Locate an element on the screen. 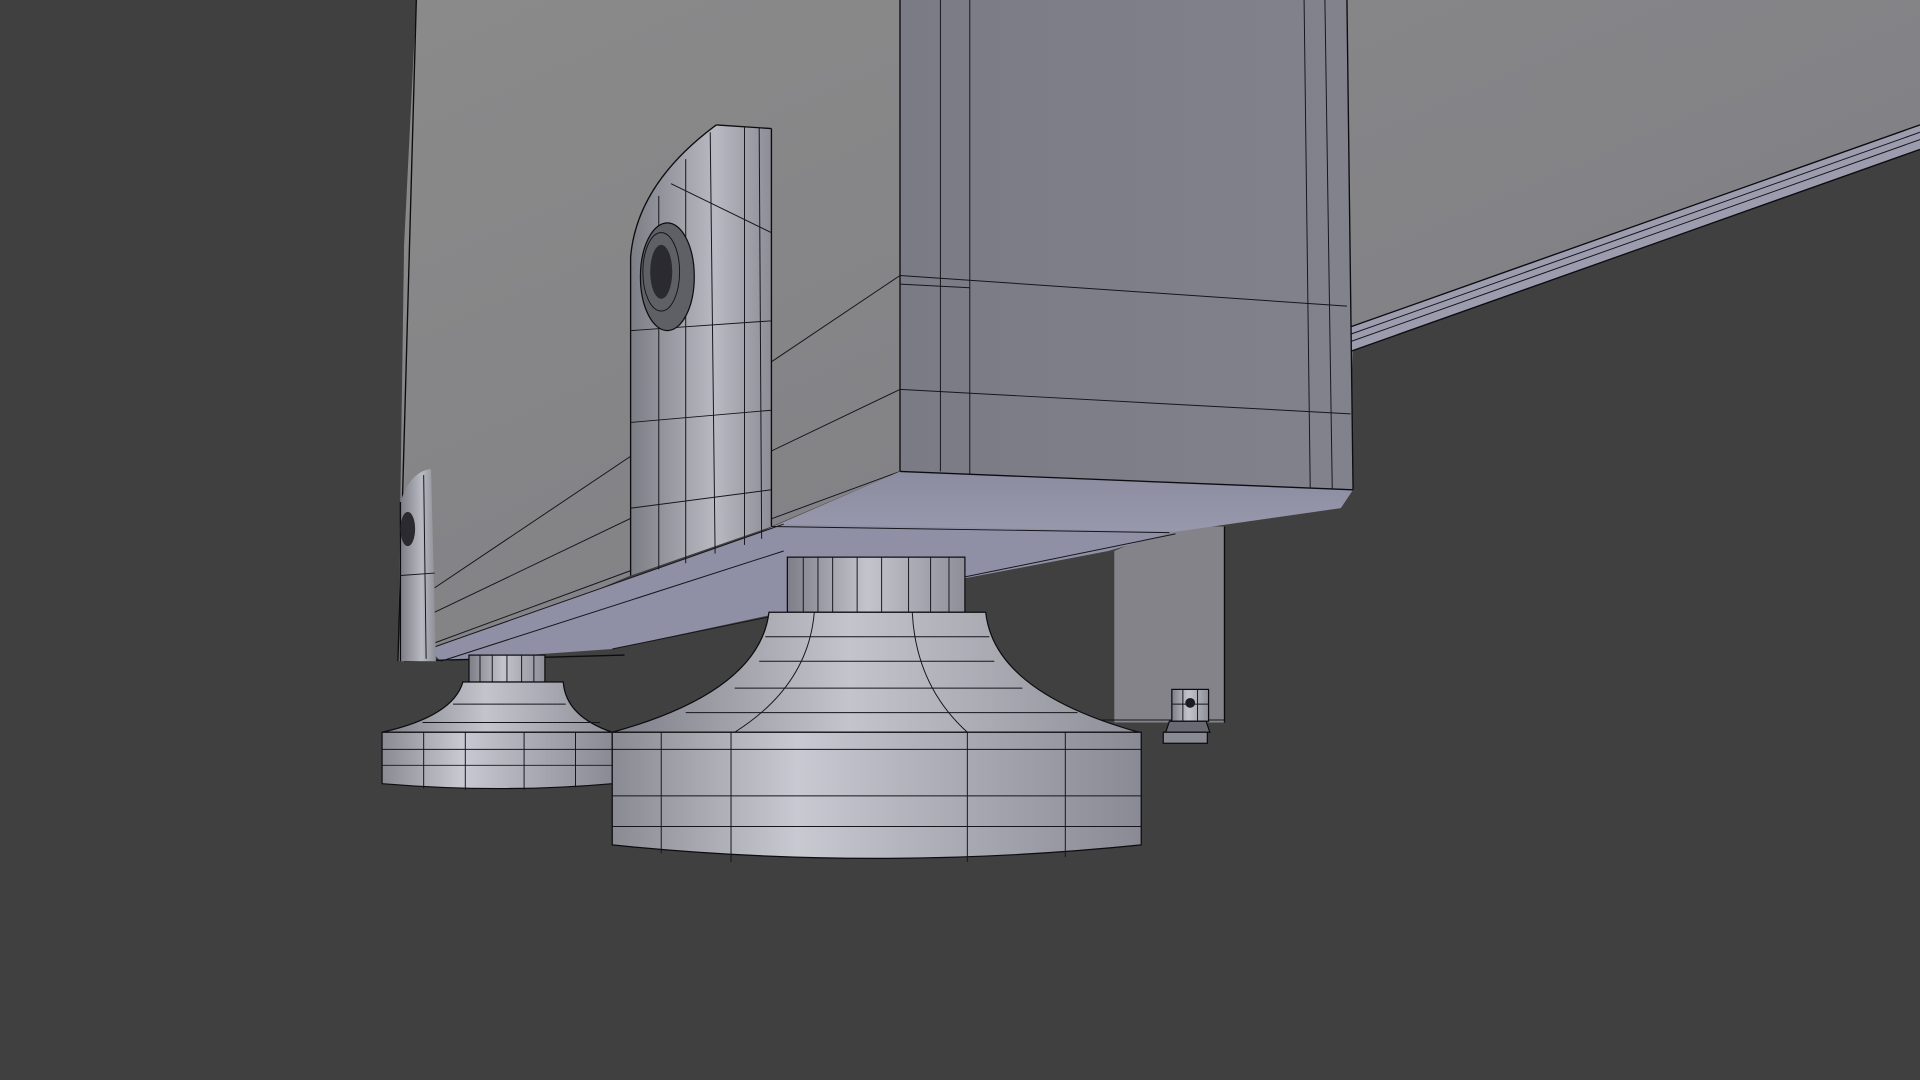 This screenshot has height=1080, width=1920. mounting-bracket-small is located at coordinates (417, 565).